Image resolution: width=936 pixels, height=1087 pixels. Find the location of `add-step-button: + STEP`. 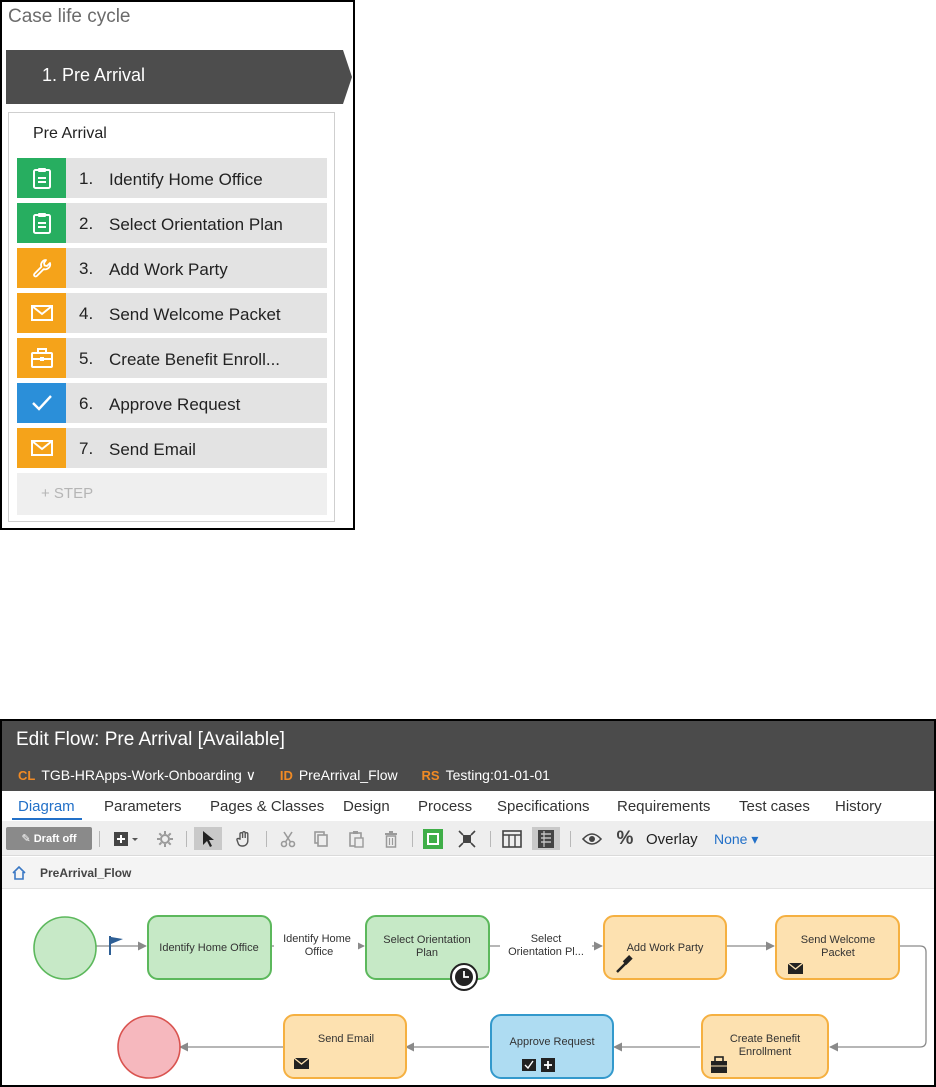

add-step-button: + STEP is located at coordinates (172, 494).